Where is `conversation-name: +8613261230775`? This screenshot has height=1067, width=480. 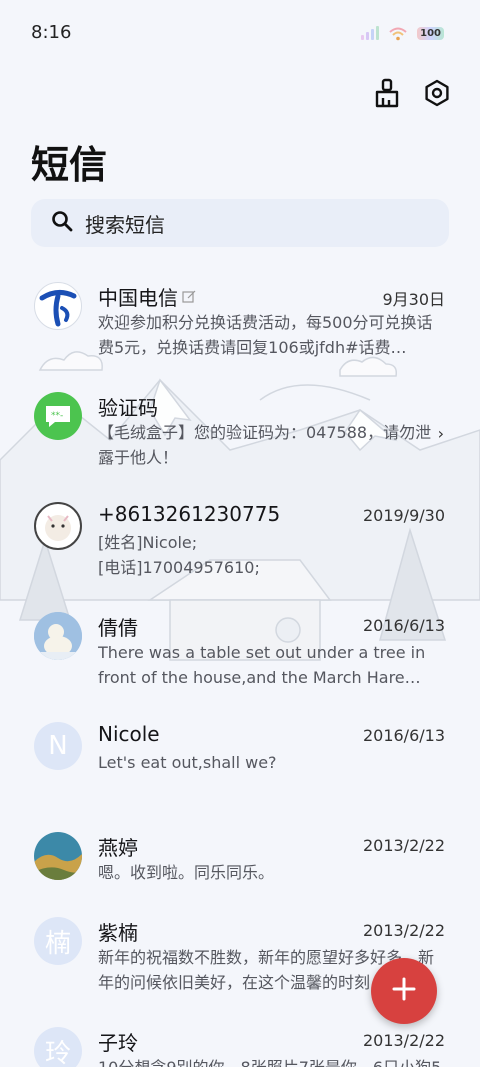 conversation-name: +8613261230775 is located at coordinates (189, 514).